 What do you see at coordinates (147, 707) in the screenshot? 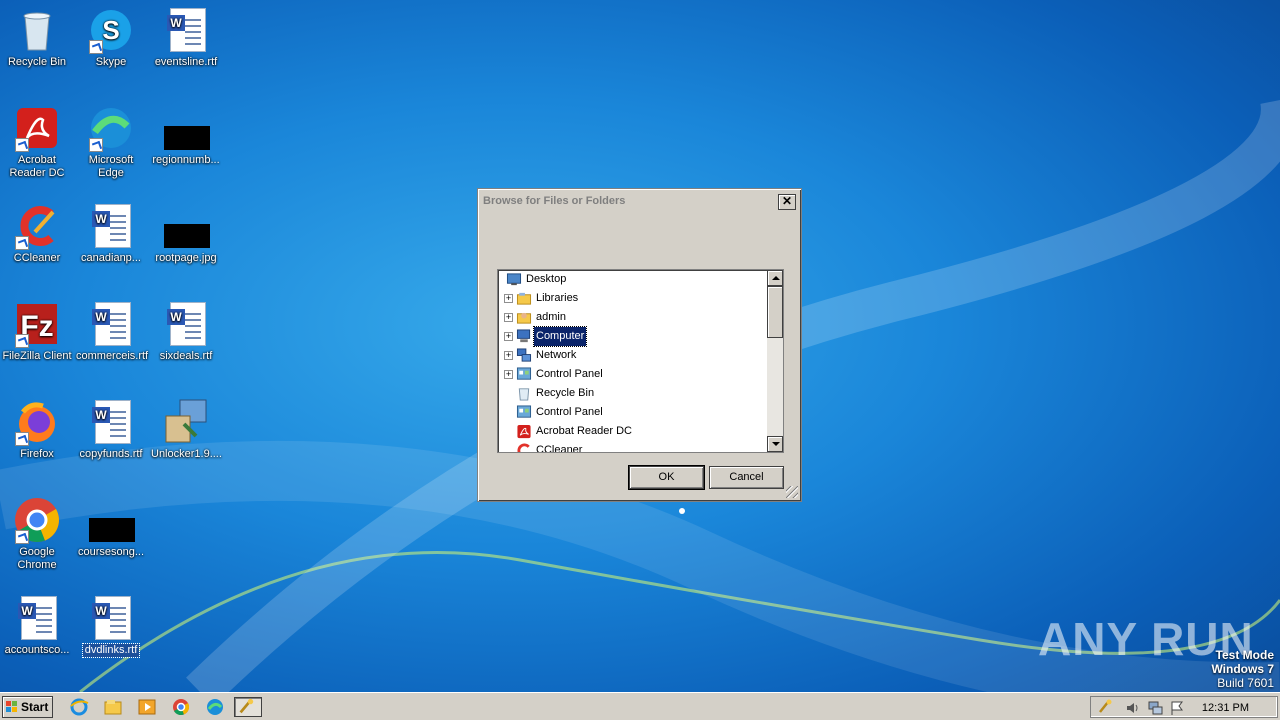
I see `media-player-icon` at bounding box center [147, 707].